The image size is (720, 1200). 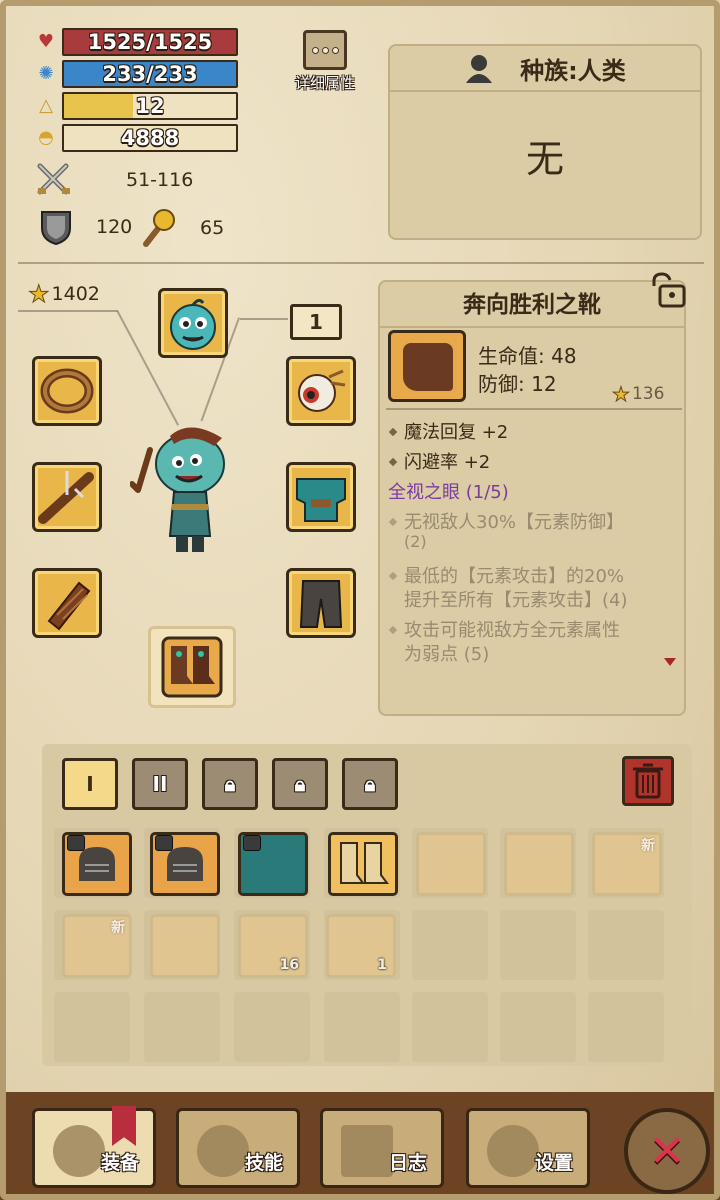 I want to click on book-icon, so click(x=367, y=1151).